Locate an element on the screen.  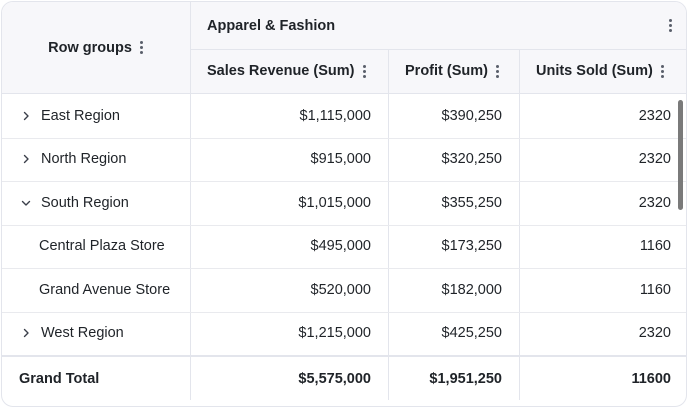
table-cell: $390,250 is located at coordinates (453, 116).